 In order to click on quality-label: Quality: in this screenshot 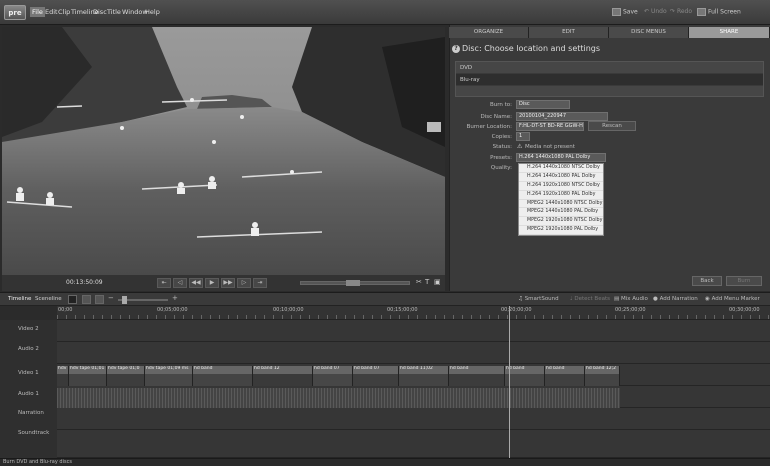, I will do `click(501, 168)`.